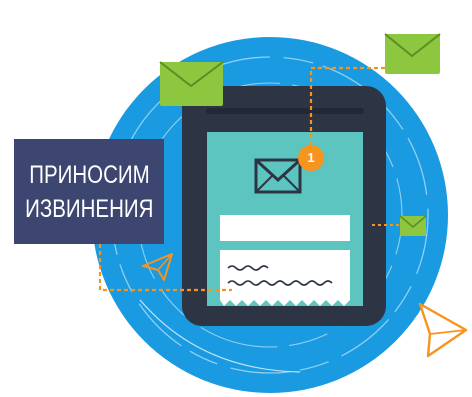  I want to click on torn-paper, so click(285, 278).